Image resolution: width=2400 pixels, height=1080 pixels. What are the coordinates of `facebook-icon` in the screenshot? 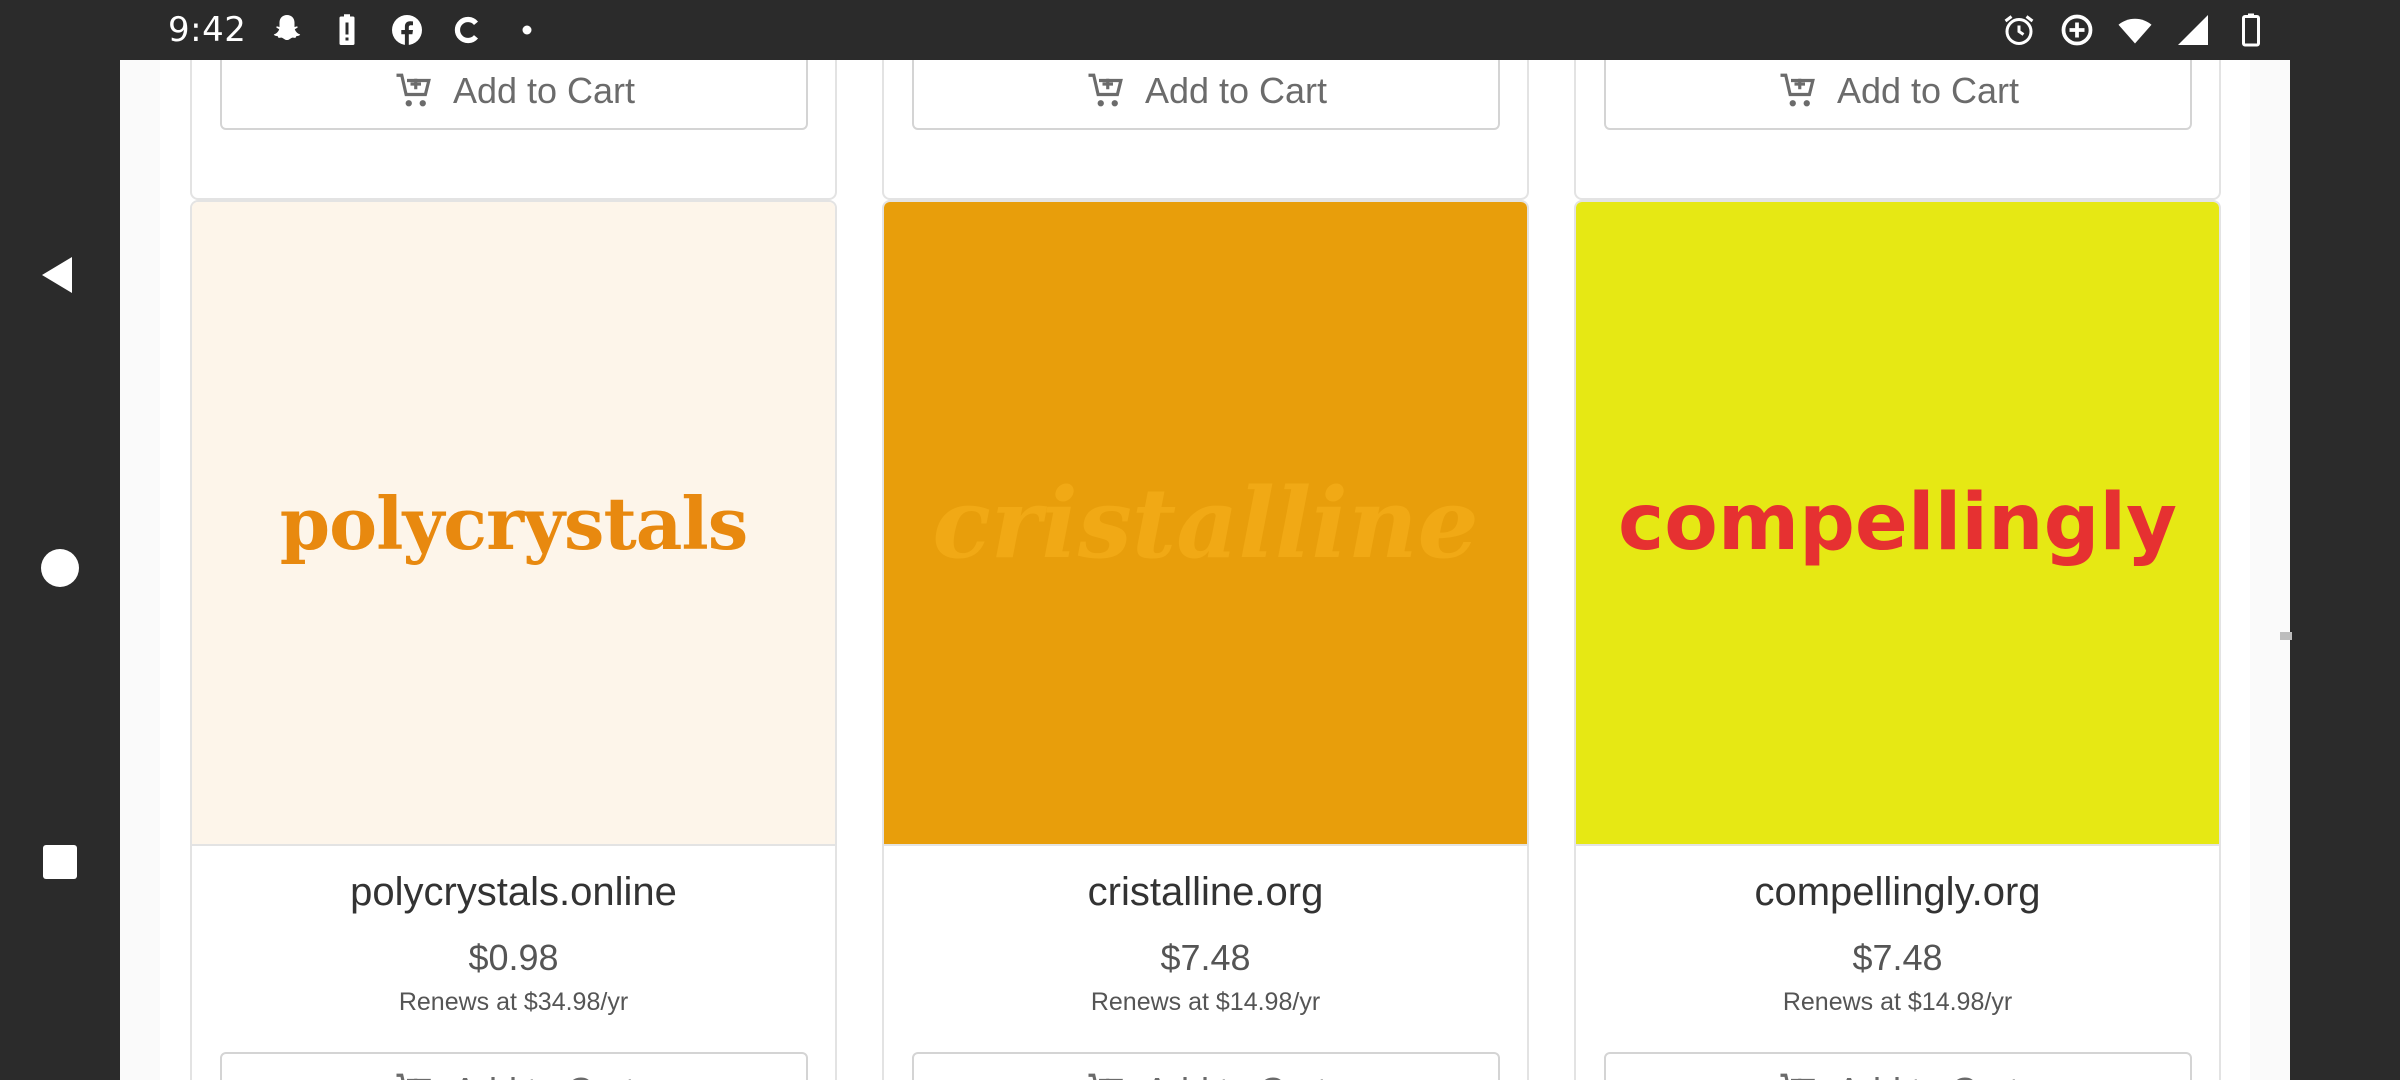 It's located at (407, 30).